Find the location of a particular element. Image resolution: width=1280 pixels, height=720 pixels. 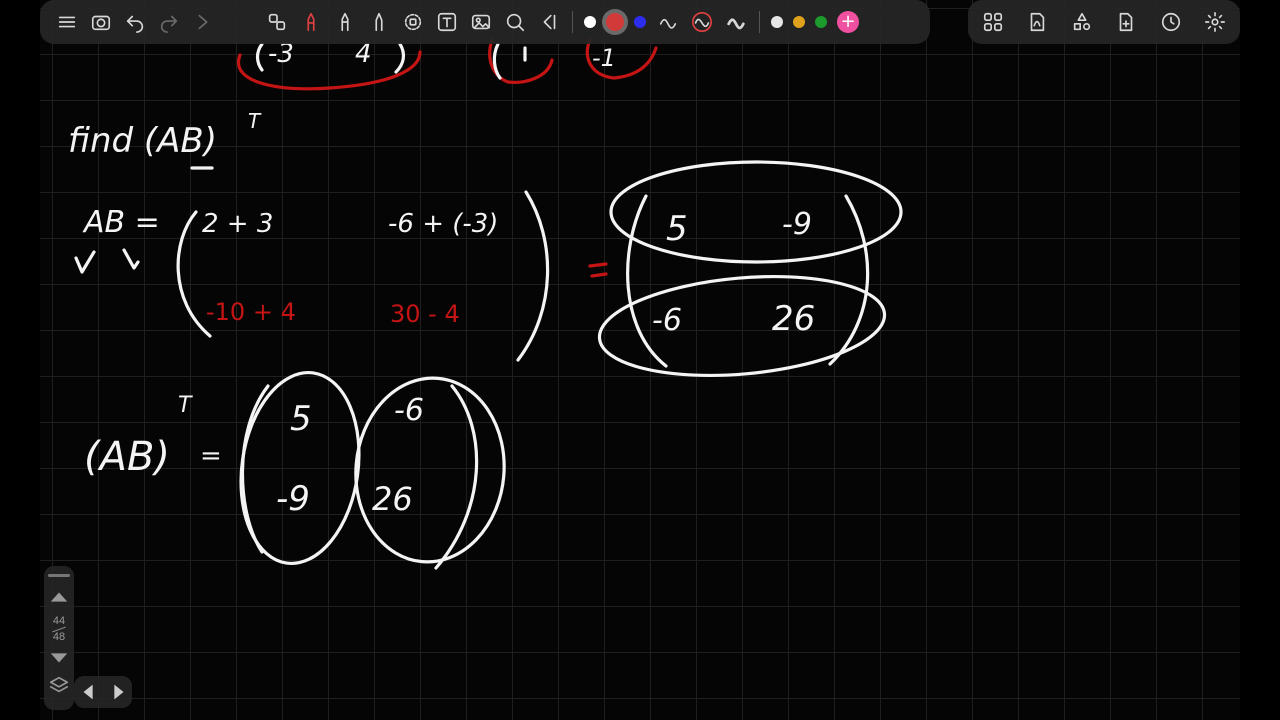

entry-a21: -10 + 4 is located at coordinates (251, 312).